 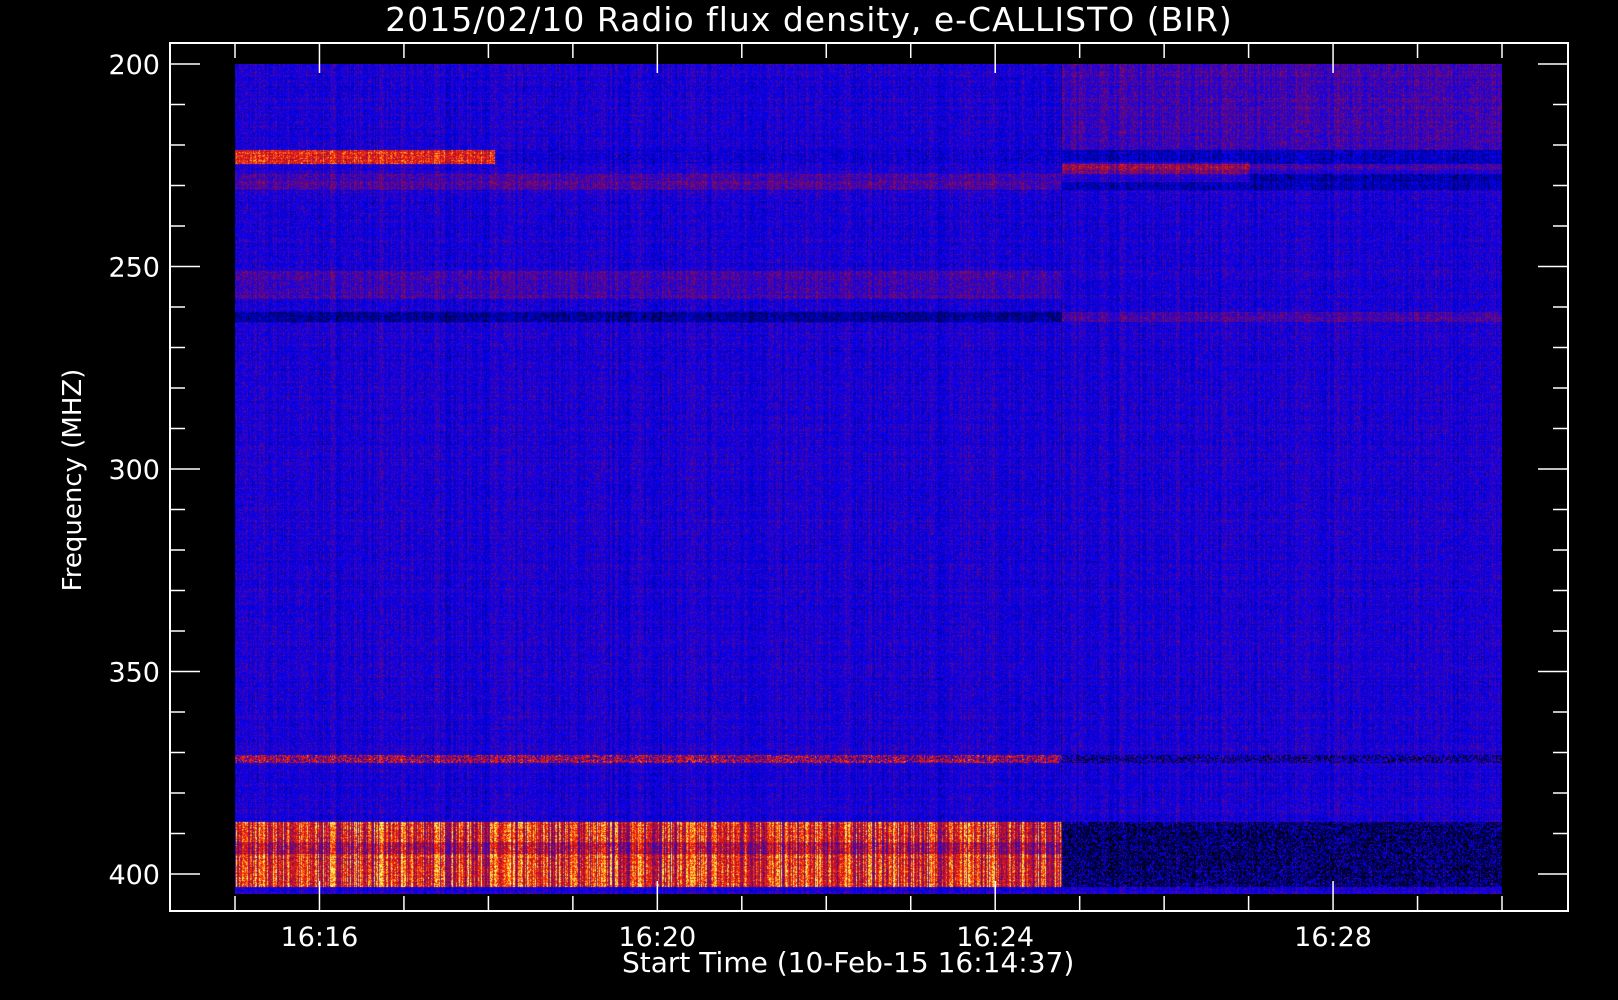 I want to click on y-tick-label: 250, so click(x=134, y=268).